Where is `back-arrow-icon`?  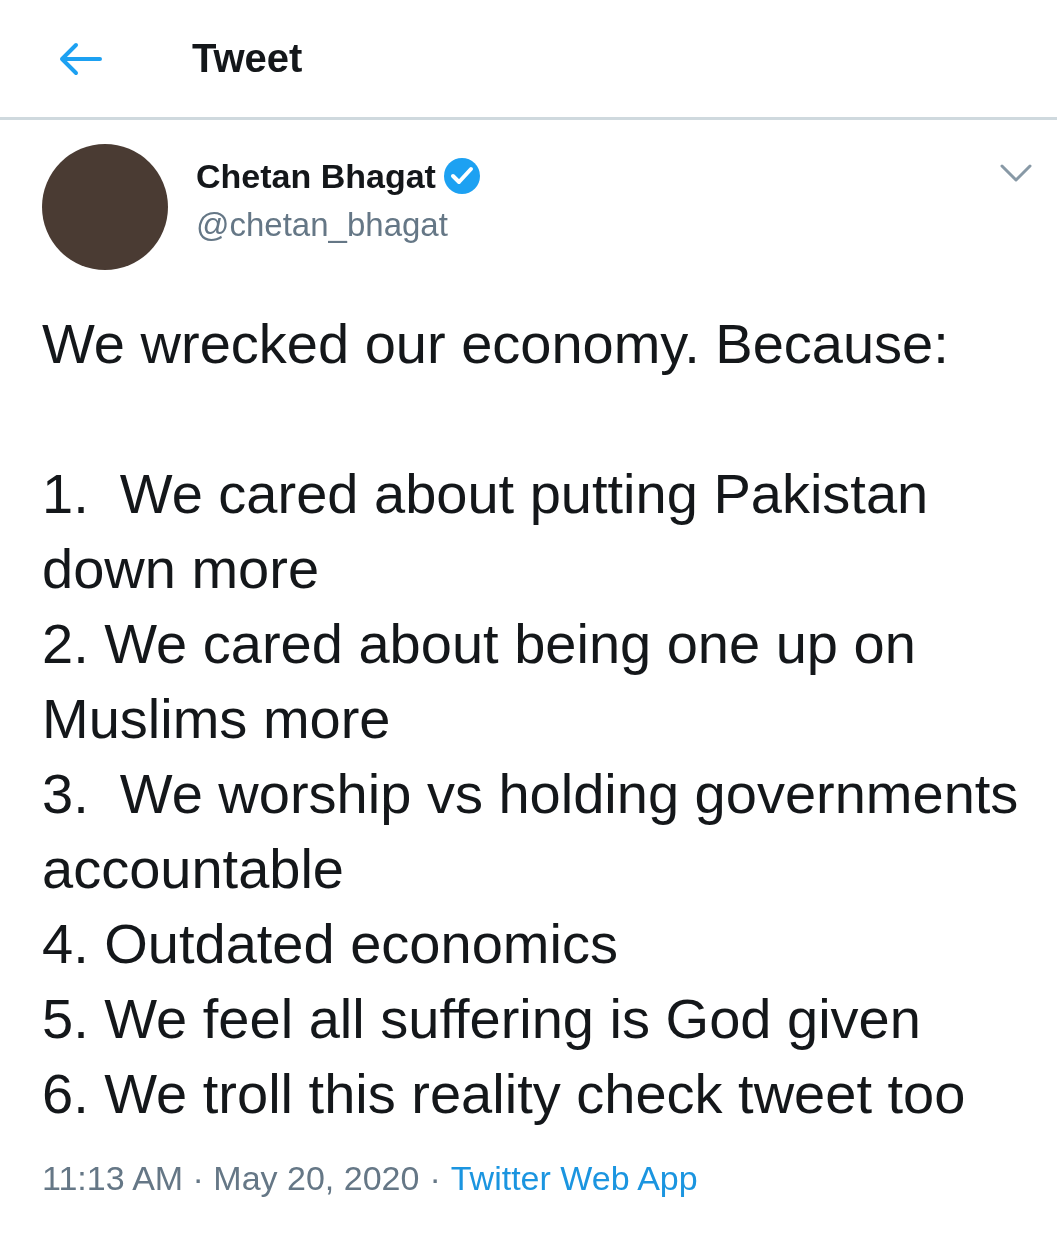 back-arrow-icon is located at coordinates (80, 58).